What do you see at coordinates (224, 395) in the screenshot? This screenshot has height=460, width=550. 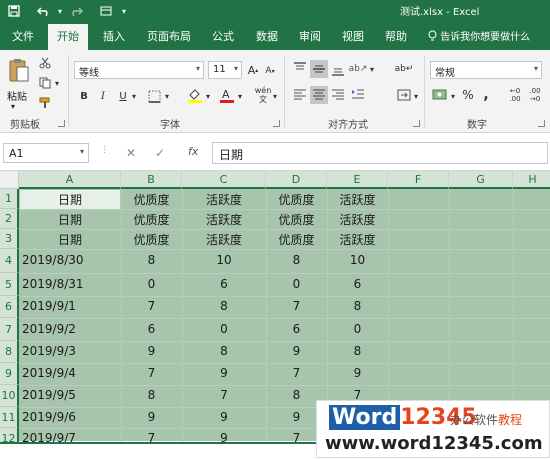 I see `cell-c10: 7` at bounding box center [224, 395].